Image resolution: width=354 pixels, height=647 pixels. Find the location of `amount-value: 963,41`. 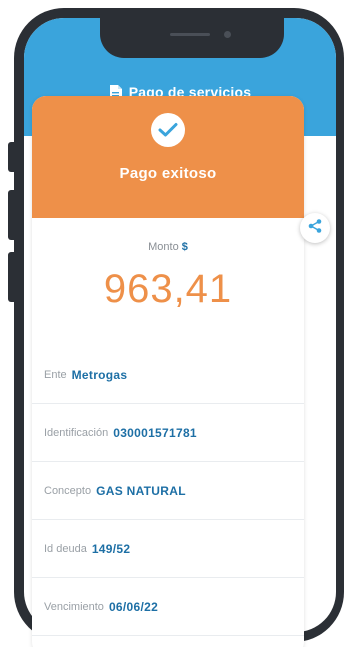

amount-value: 963,41 is located at coordinates (168, 289).